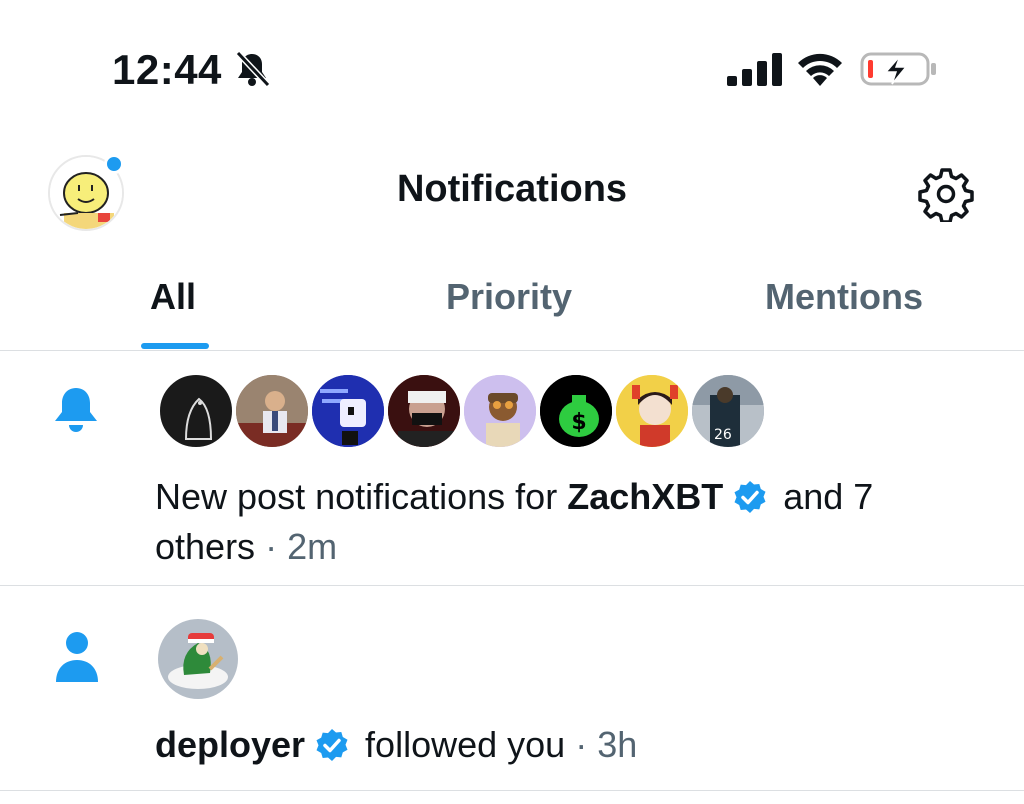 The height and width of the screenshot is (804, 1024). Describe the element at coordinates (230, 744) in the screenshot. I see `notification-user: deployer` at that location.